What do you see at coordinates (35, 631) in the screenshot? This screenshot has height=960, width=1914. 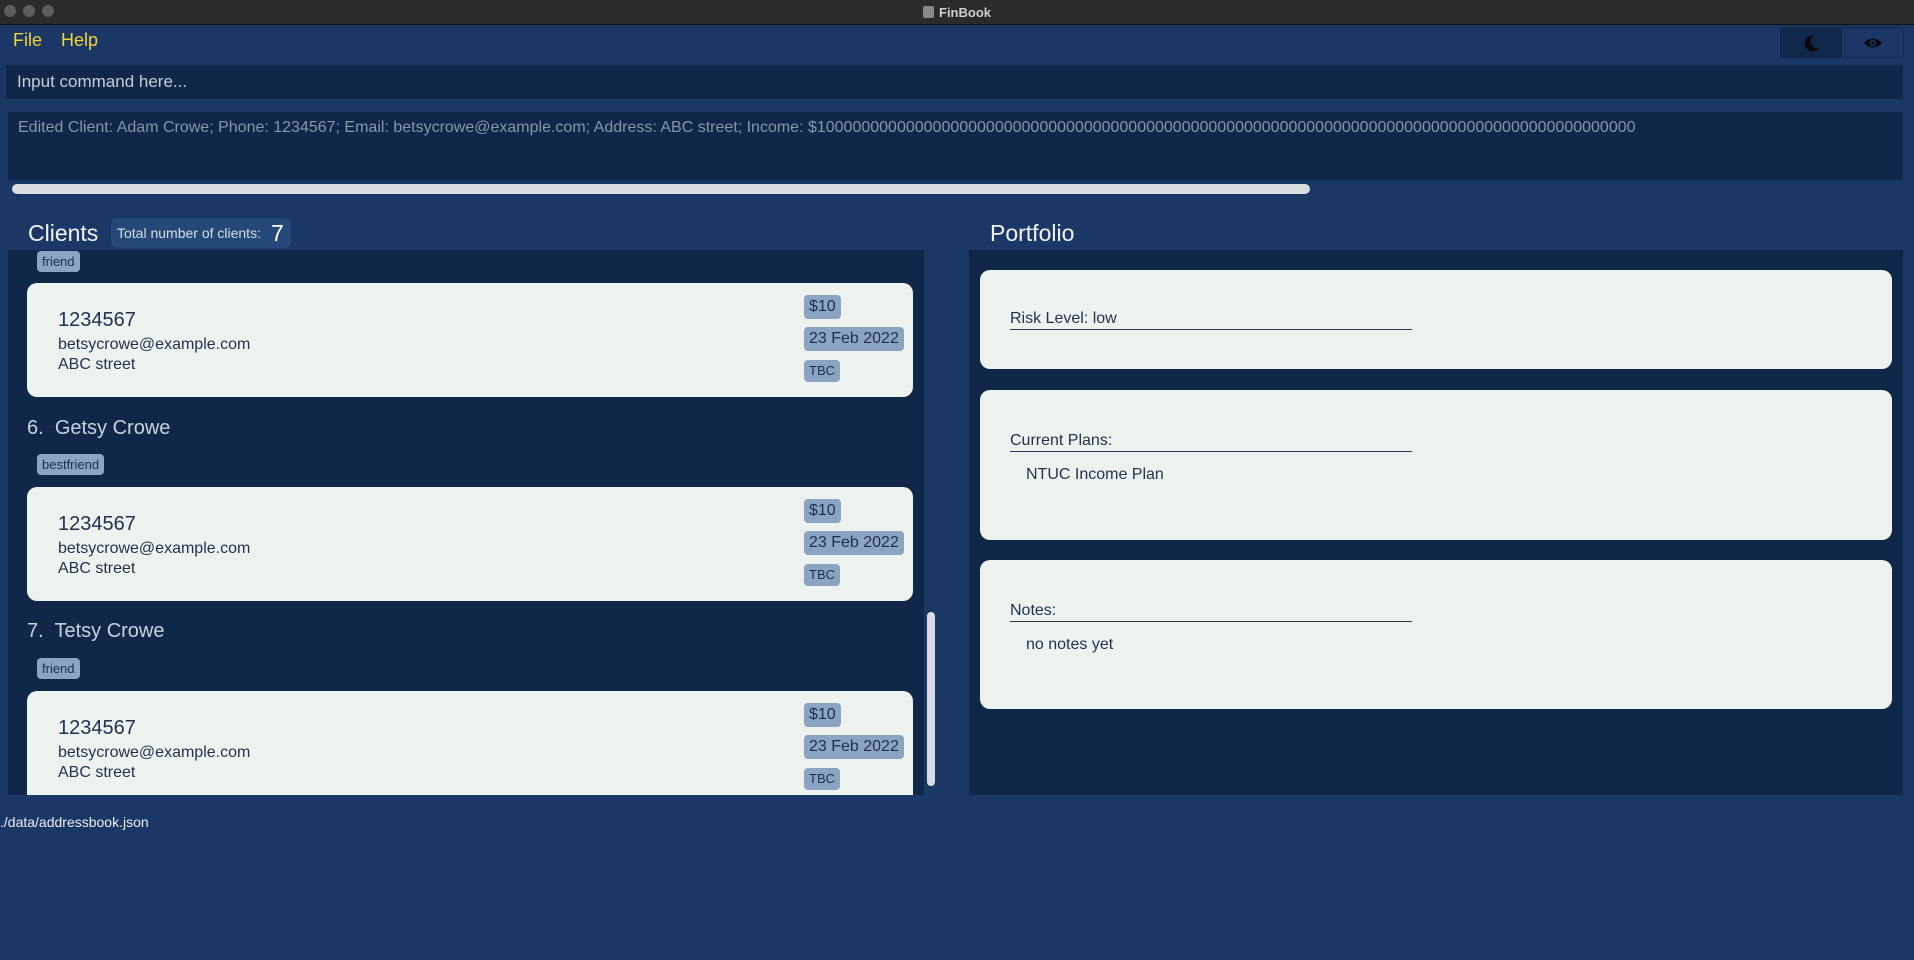 I see `client-index: 7.` at bounding box center [35, 631].